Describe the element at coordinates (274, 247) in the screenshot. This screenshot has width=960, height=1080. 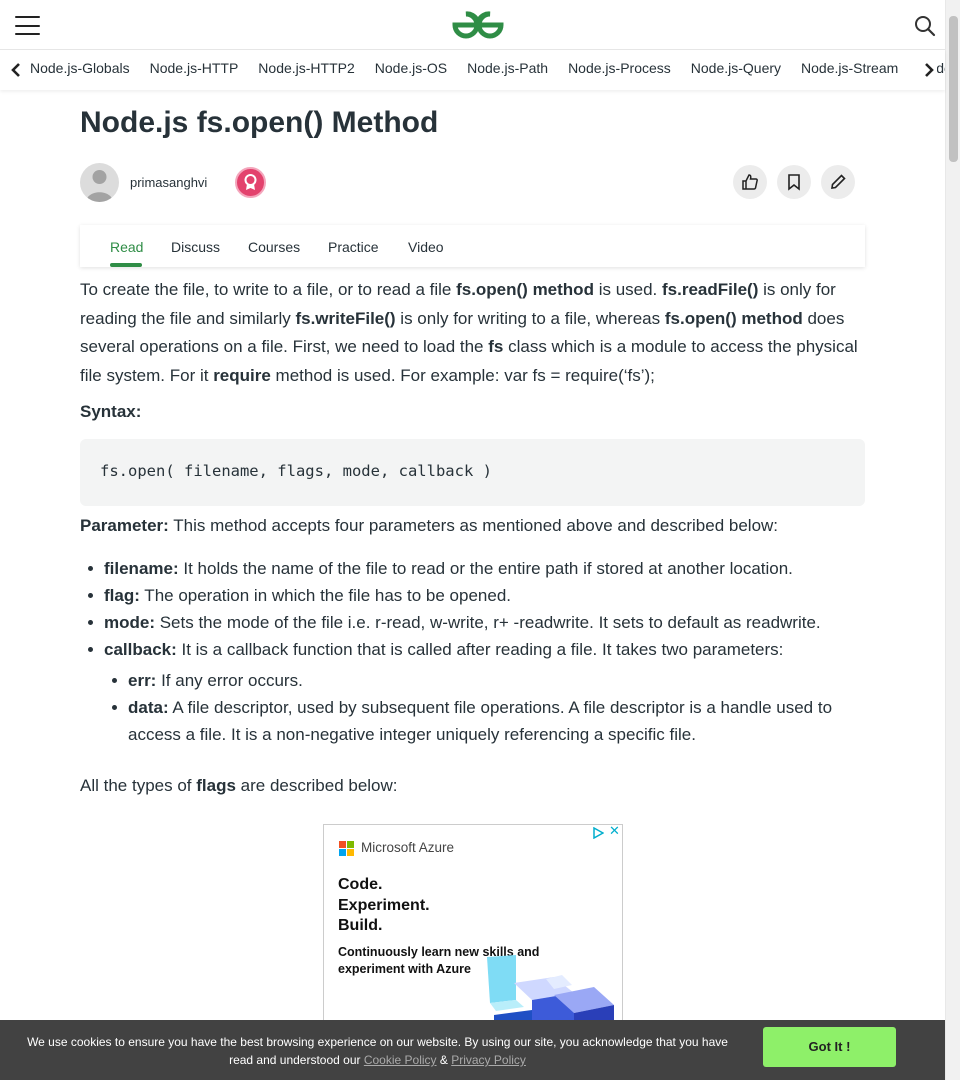
I see `tab-courses: Courses` at that location.